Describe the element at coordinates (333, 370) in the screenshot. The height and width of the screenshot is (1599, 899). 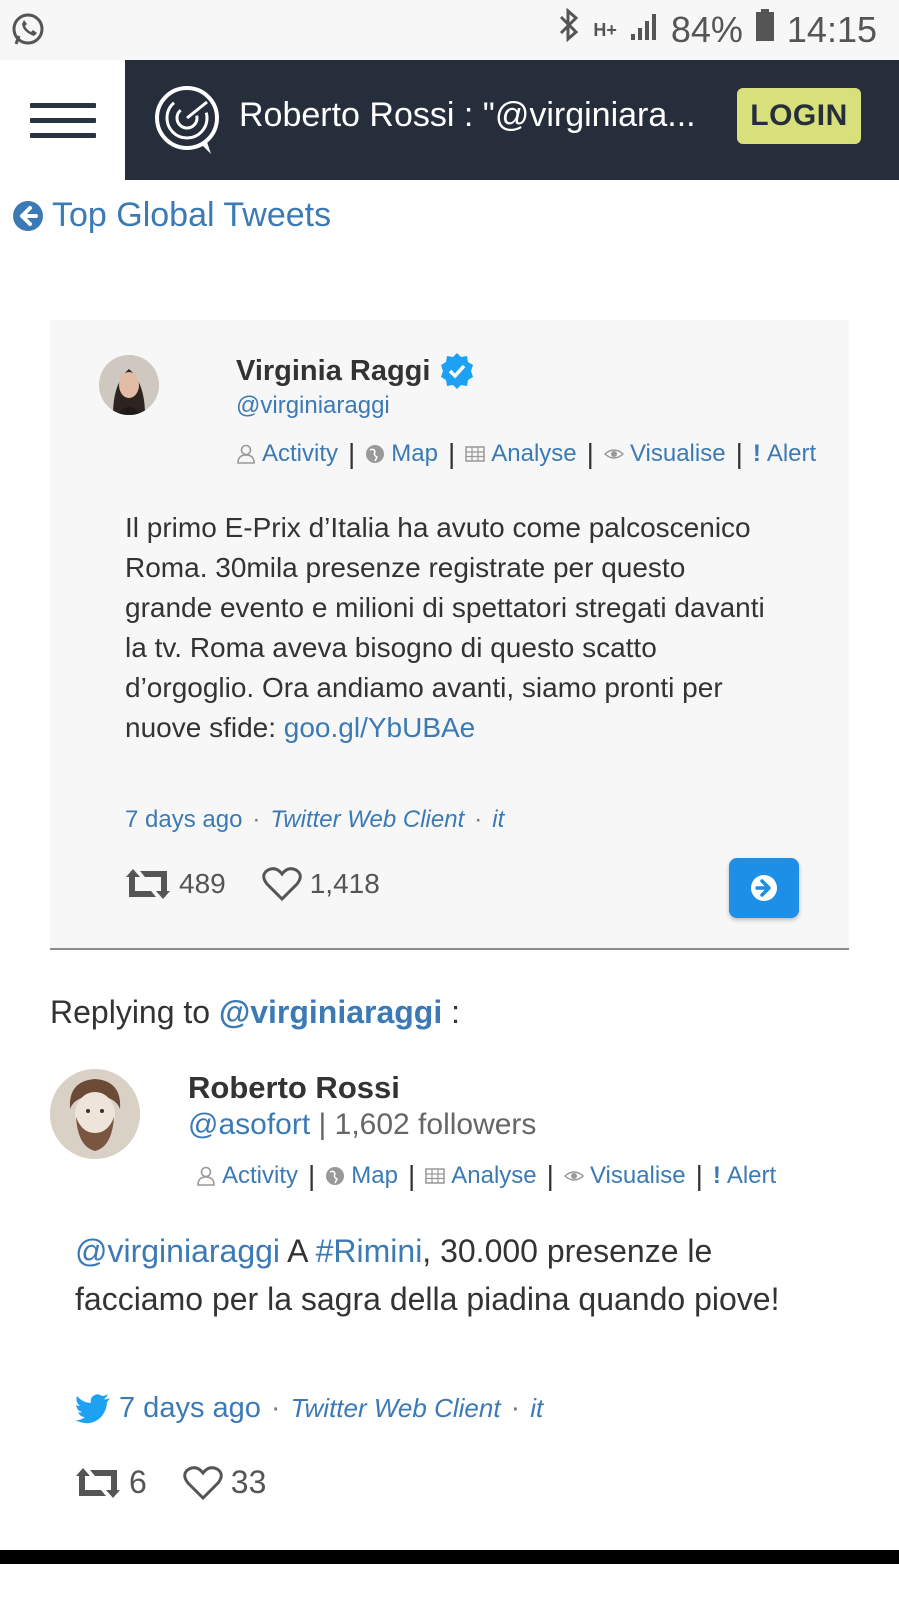
I see `author-name-text: Virginia Raggi` at that location.